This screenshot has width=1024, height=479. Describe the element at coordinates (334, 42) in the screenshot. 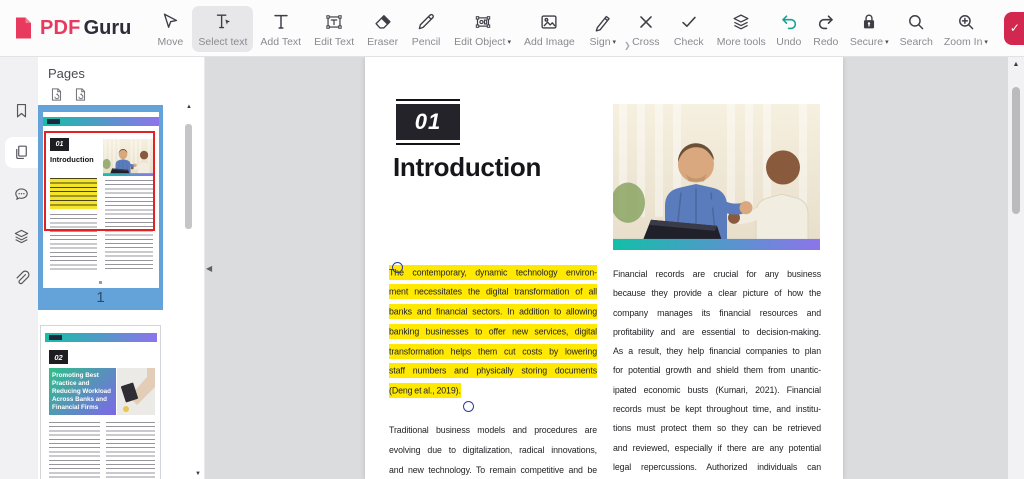

I see `tool-label: Edit Text` at that location.